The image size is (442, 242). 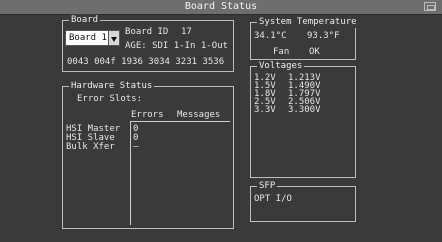 What do you see at coordinates (88, 38) in the screenshot?
I see `board-selector-value: Board 1` at bounding box center [88, 38].